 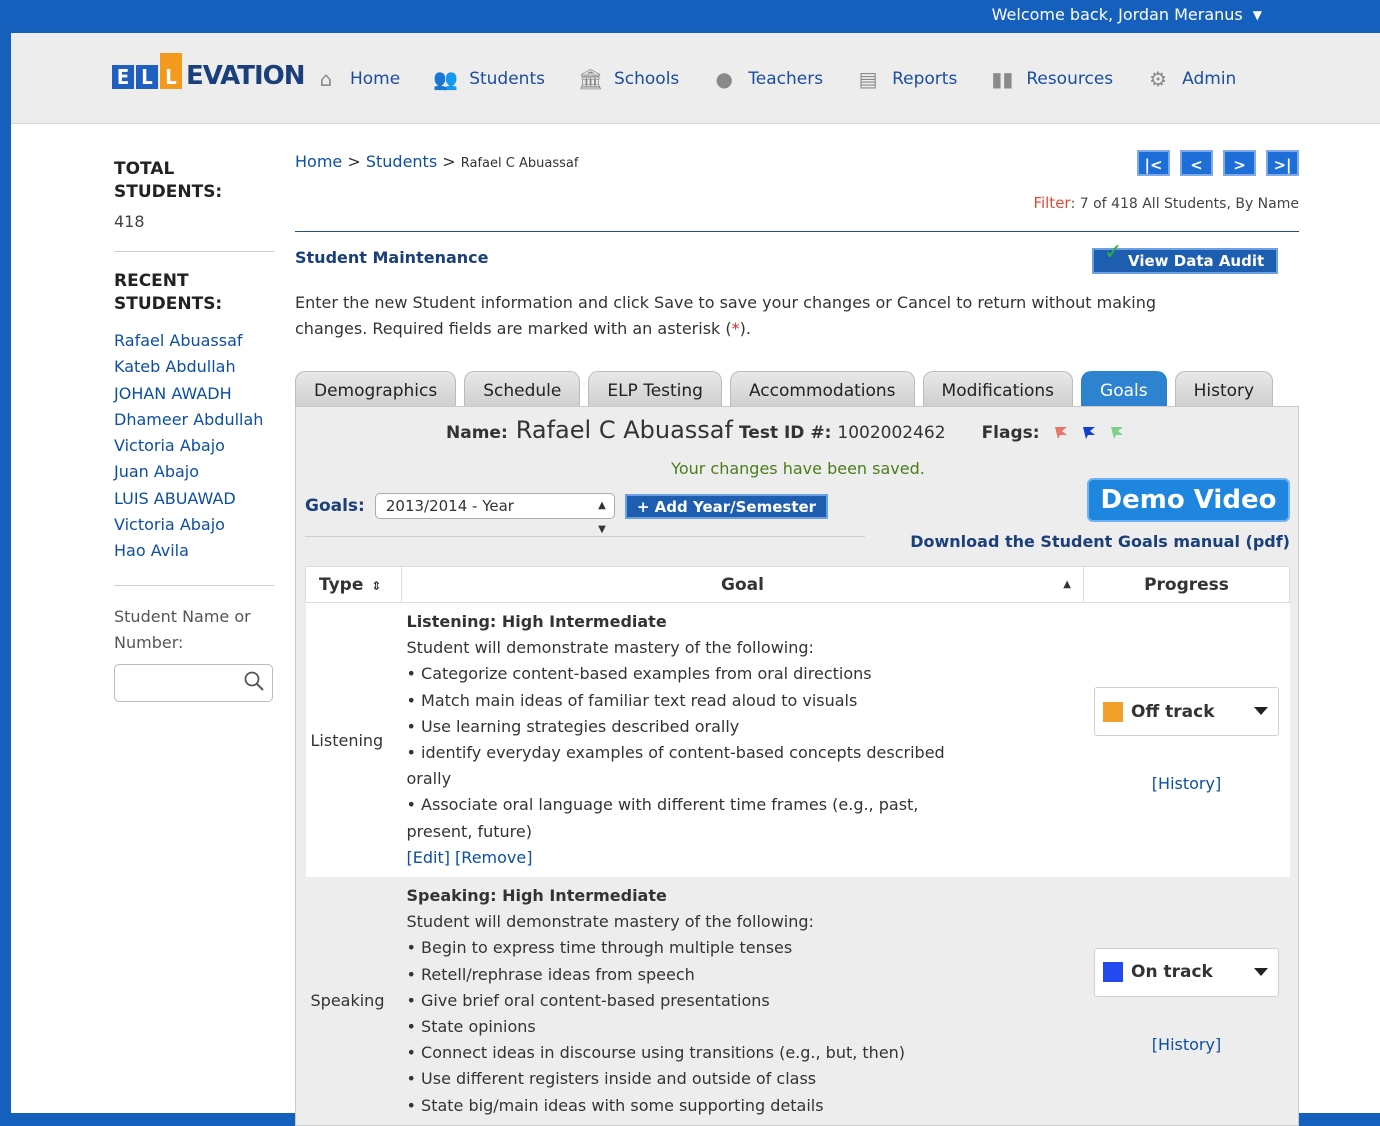 I want to click on progress-dropdown: Off track, so click(x=1186, y=712).